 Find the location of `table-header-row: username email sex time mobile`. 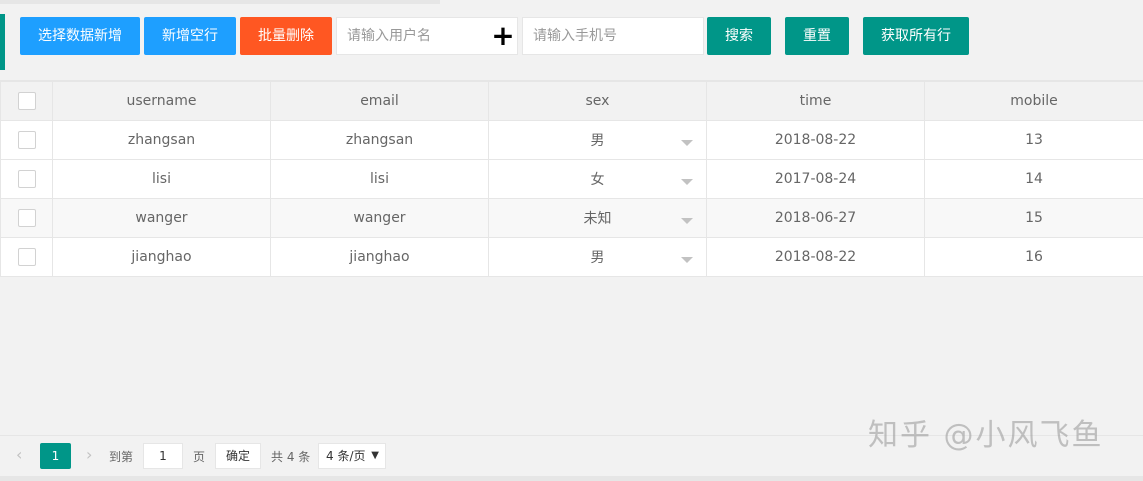

table-header-row: username email sex time mobile is located at coordinates (571, 101).